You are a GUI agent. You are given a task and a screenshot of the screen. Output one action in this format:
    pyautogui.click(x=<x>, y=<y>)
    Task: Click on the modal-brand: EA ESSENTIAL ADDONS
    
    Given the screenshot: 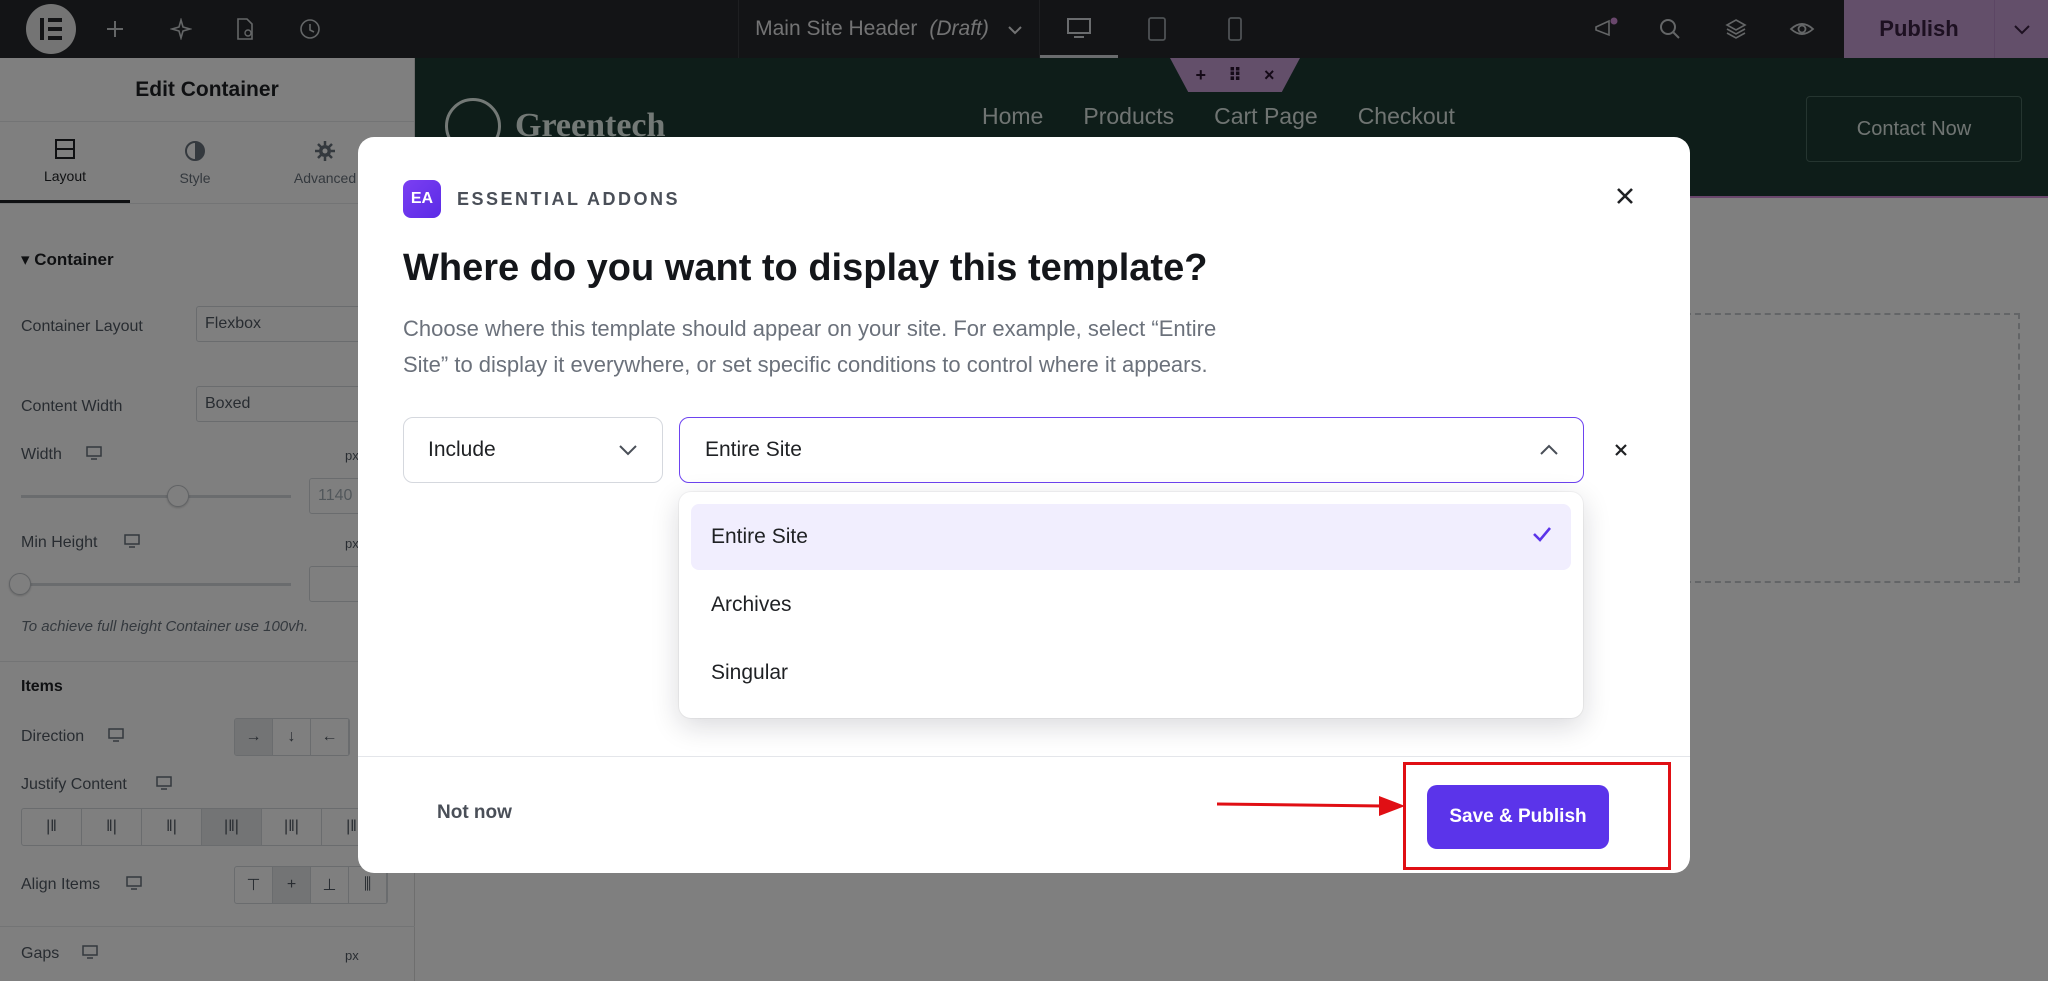 What is the action you would take?
    pyautogui.click(x=541, y=199)
    